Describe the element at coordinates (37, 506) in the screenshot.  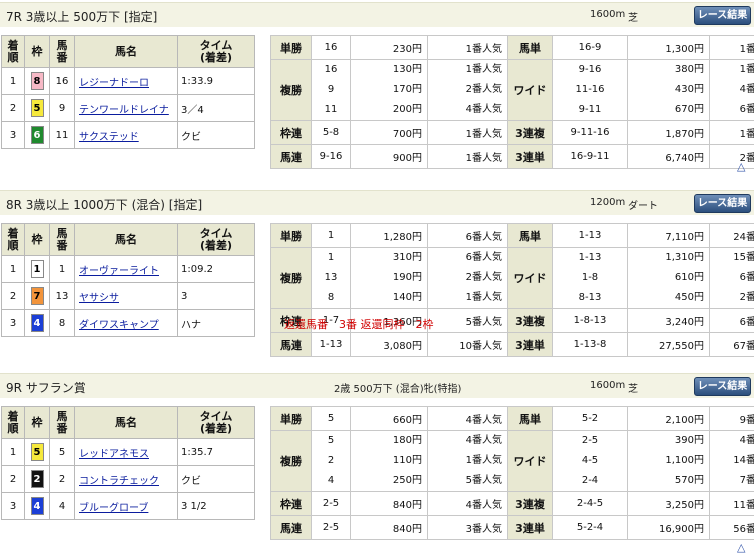
I see `gate-badge: 4` at that location.